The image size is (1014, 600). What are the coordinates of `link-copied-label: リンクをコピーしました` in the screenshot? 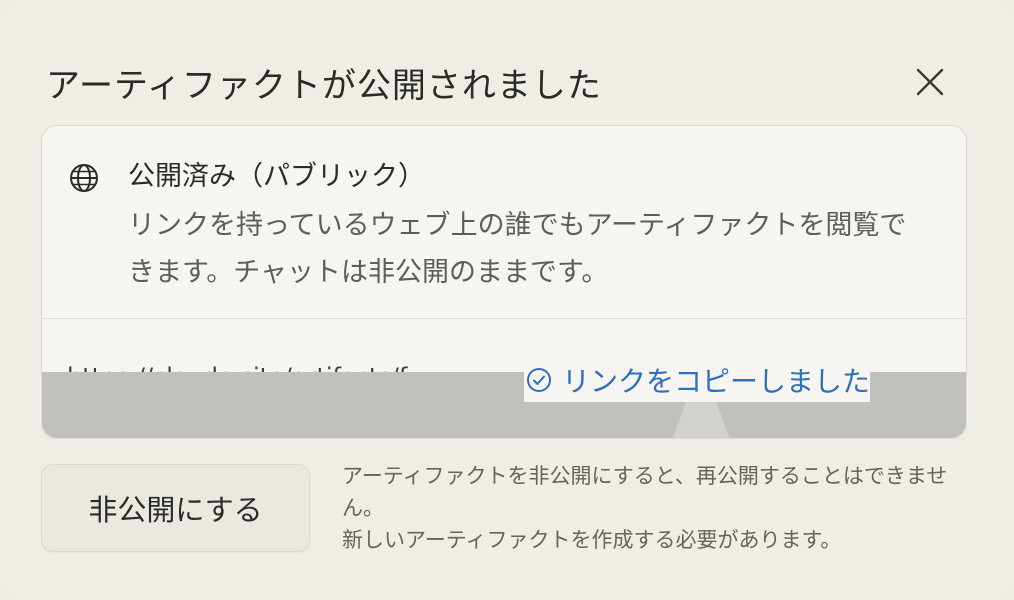 It's located at (716, 381).